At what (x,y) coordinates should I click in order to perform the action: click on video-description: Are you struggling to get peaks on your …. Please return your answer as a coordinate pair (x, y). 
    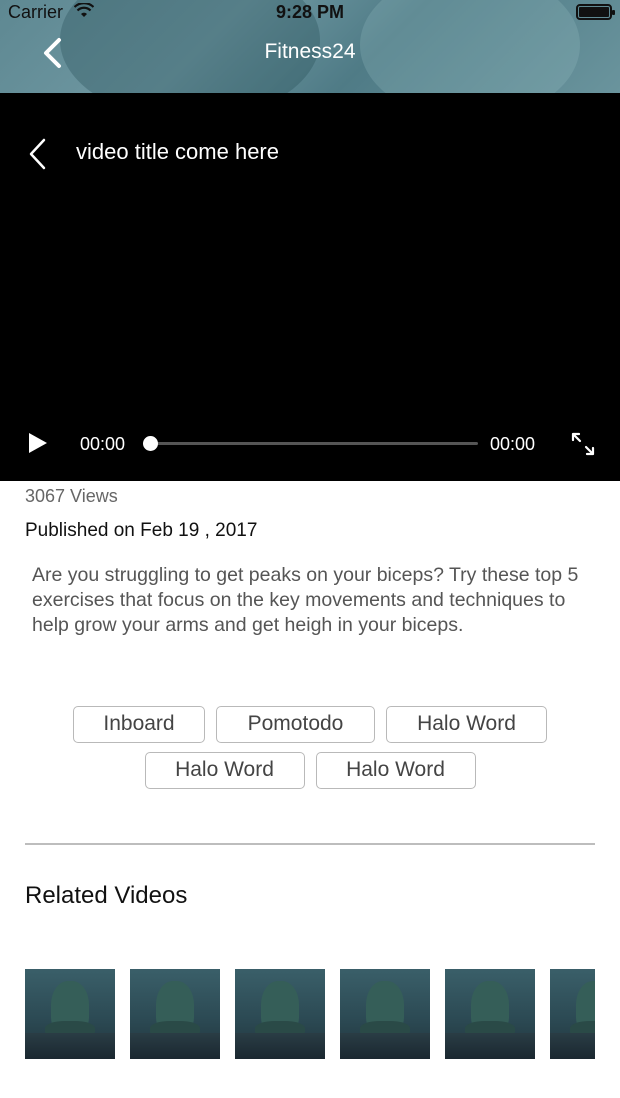
    Looking at the image, I should click on (305, 600).